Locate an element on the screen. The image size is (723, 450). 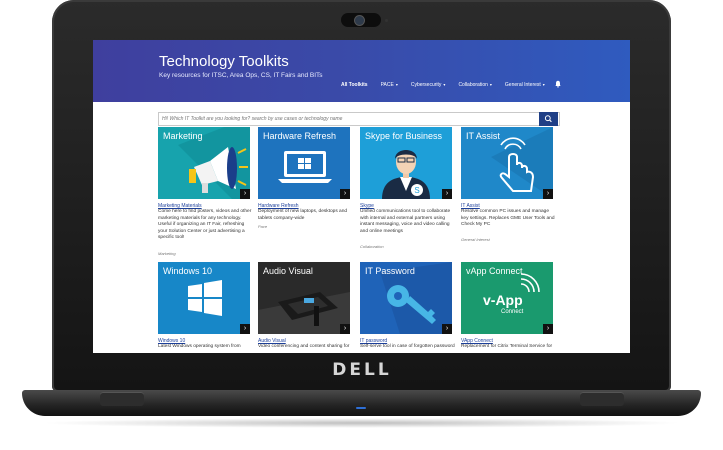
card-tile-label: IT Password is located at coordinates (390, 271).